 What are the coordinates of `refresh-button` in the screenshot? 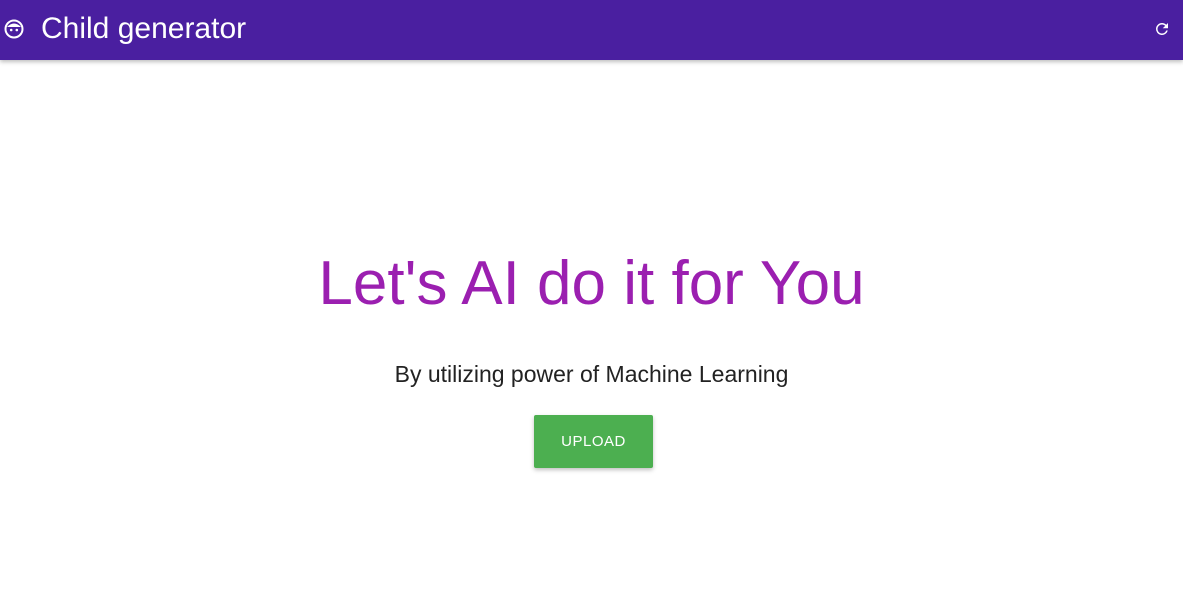 It's located at (1162, 29).